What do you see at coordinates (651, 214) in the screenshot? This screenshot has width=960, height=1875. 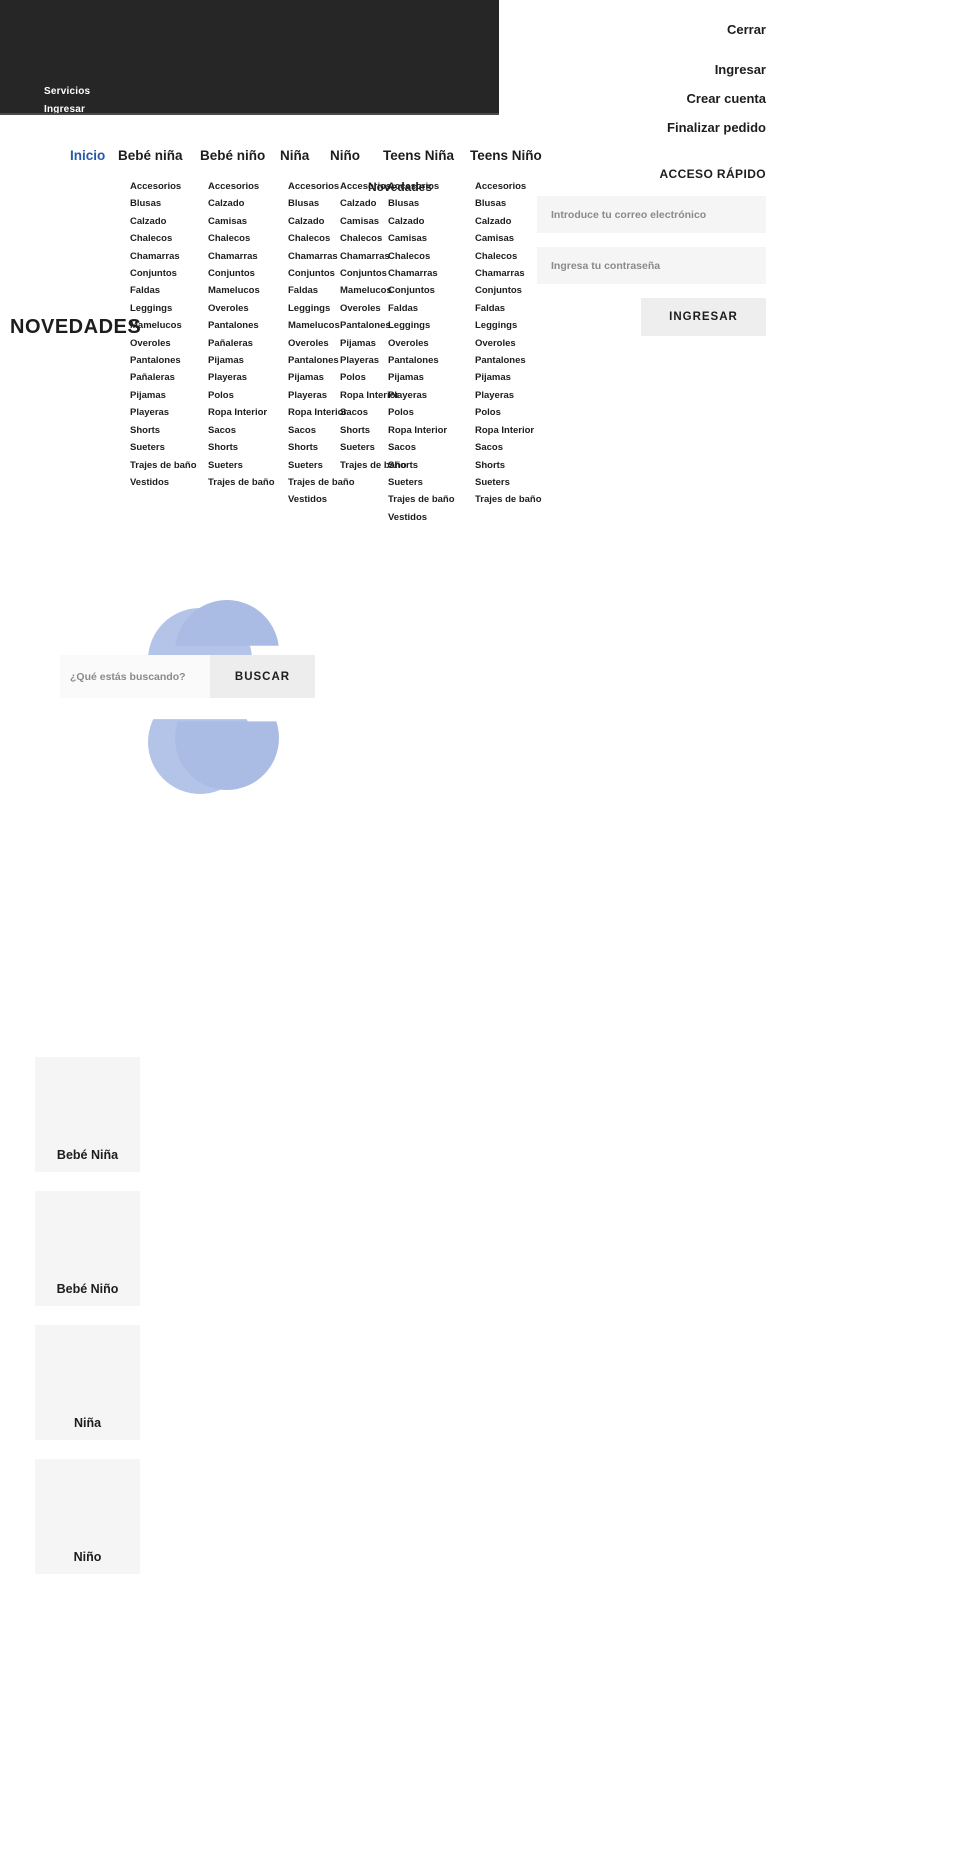 I see `email-field` at bounding box center [651, 214].